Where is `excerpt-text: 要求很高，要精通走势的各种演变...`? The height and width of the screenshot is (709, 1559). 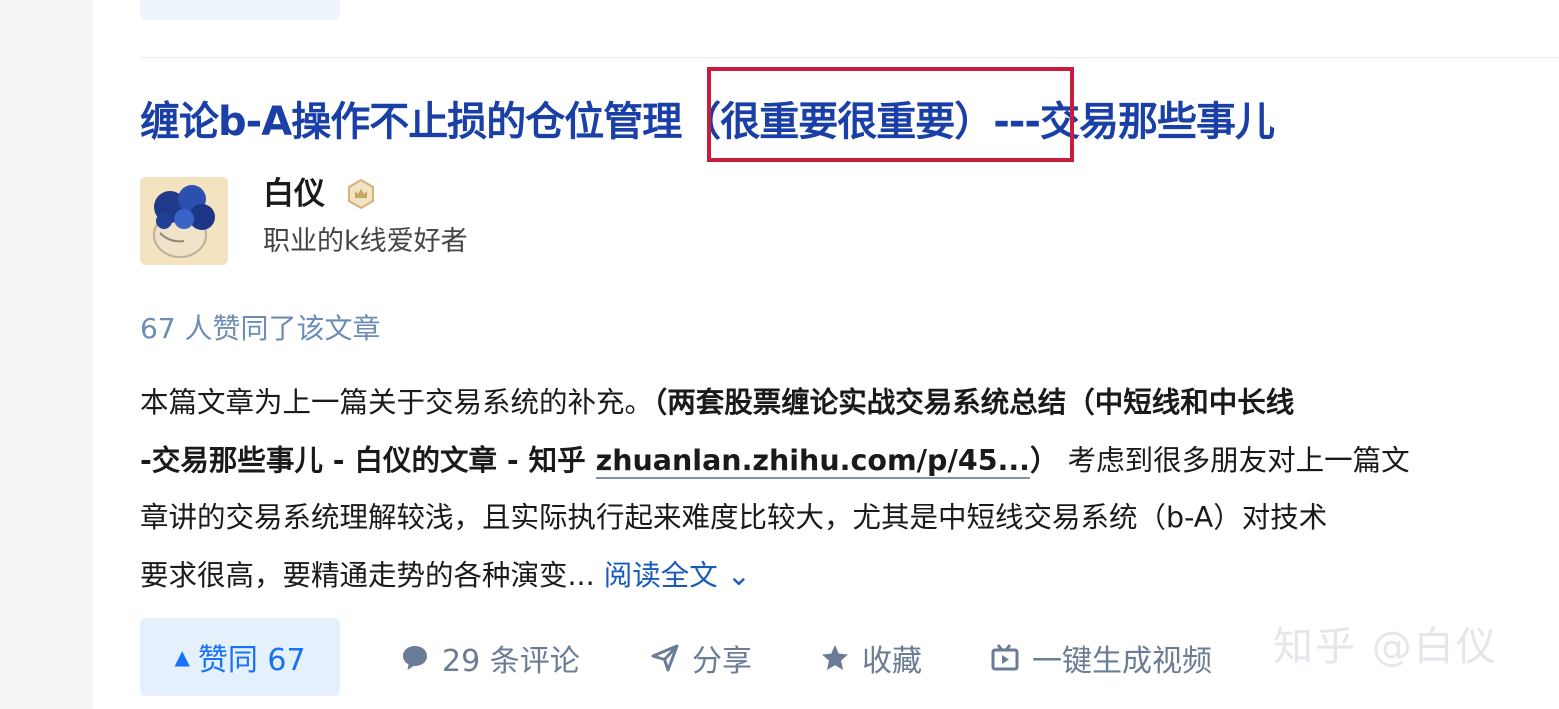
excerpt-text: 要求很高，要精通走势的各种演变... is located at coordinates (367, 575).